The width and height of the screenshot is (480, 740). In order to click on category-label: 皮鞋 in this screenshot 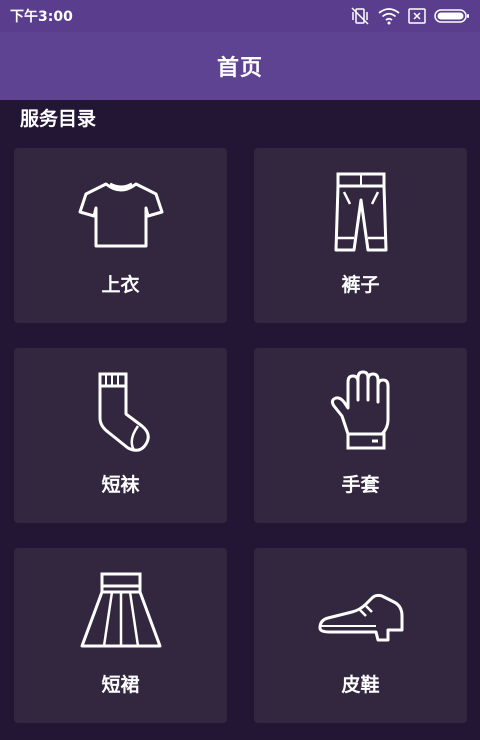, I will do `click(360, 685)`.